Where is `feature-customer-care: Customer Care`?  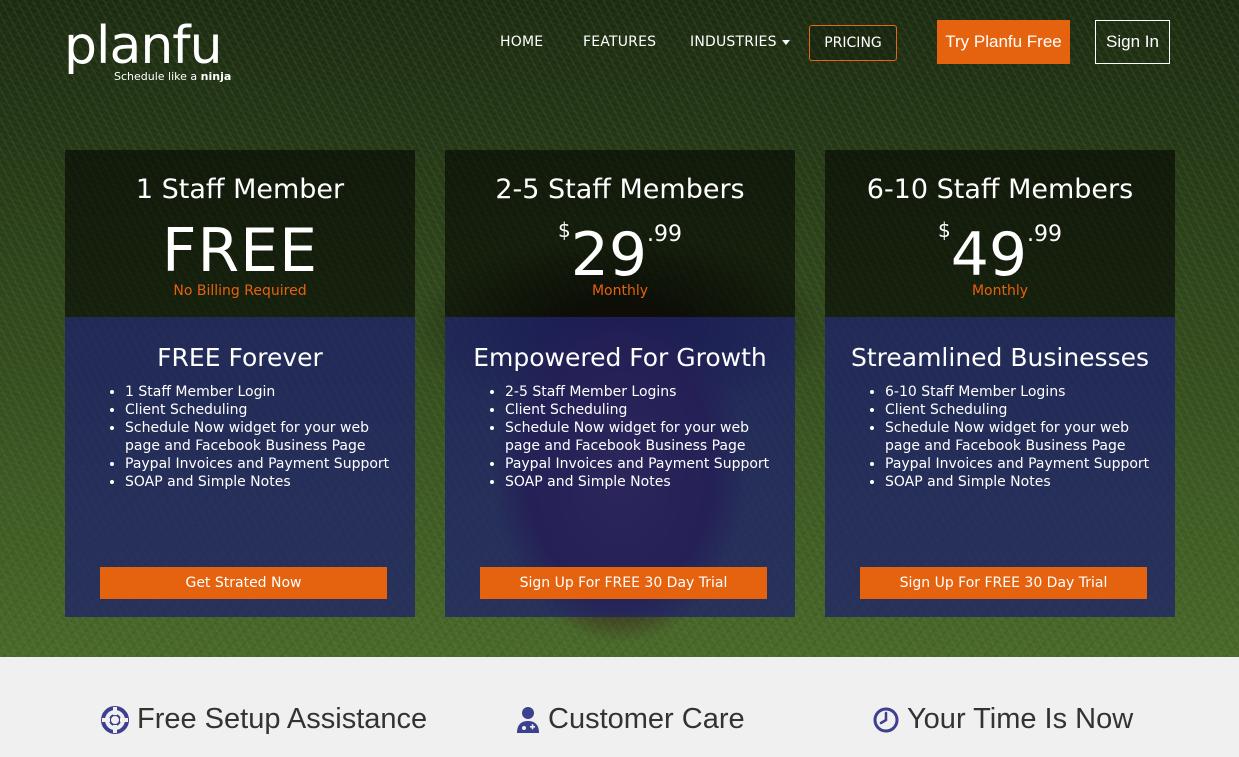 feature-customer-care: Customer Care is located at coordinates (630, 719).